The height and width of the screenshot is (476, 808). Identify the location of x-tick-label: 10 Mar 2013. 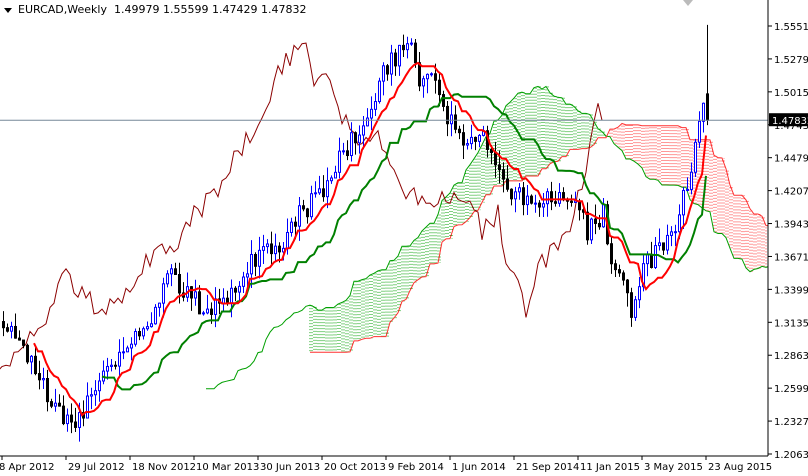
(227, 467).